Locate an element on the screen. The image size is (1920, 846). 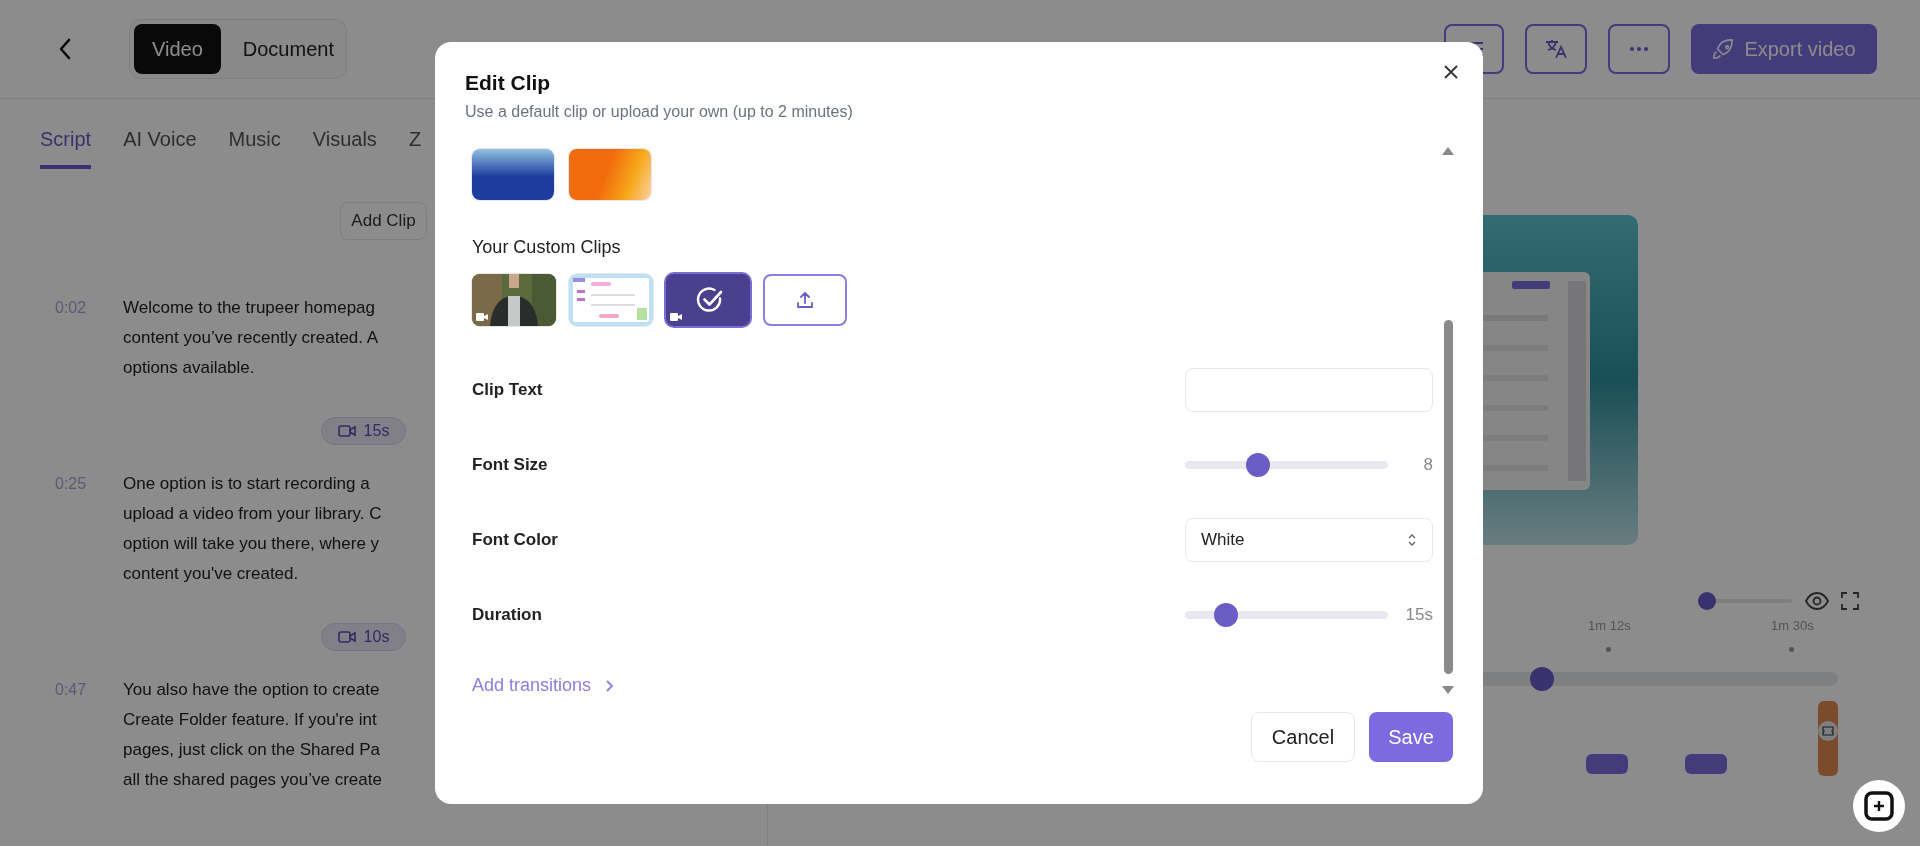
custom-clip-thumbnail is located at coordinates (708, 300).